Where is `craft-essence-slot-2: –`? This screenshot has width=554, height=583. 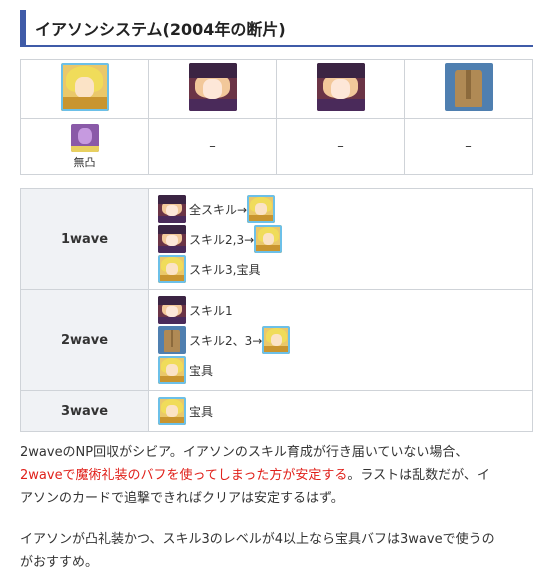 craft-essence-slot-2: – is located at coordinates (212, 146).